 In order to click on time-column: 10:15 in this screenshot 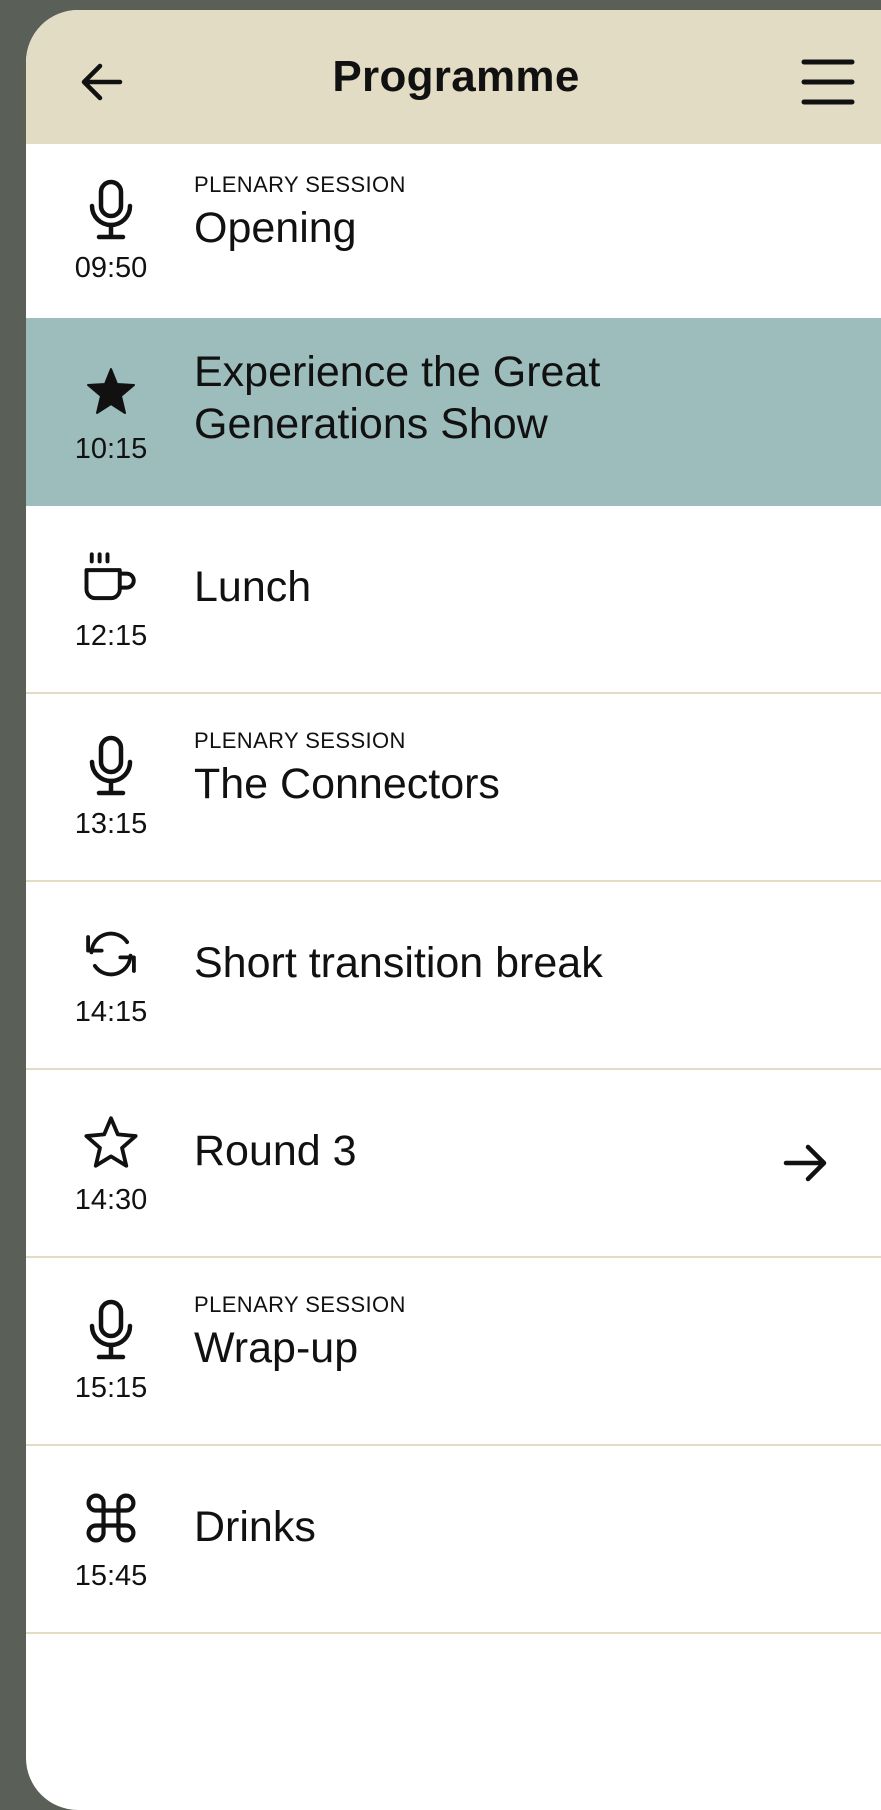, I will do `click(110, 412)`.